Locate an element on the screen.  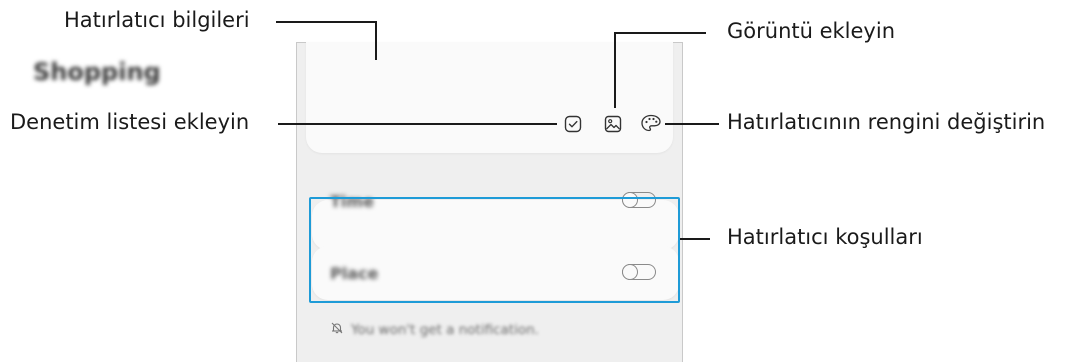
notification-status-text: You won't get a notification. is located at coordinates (445, 330).